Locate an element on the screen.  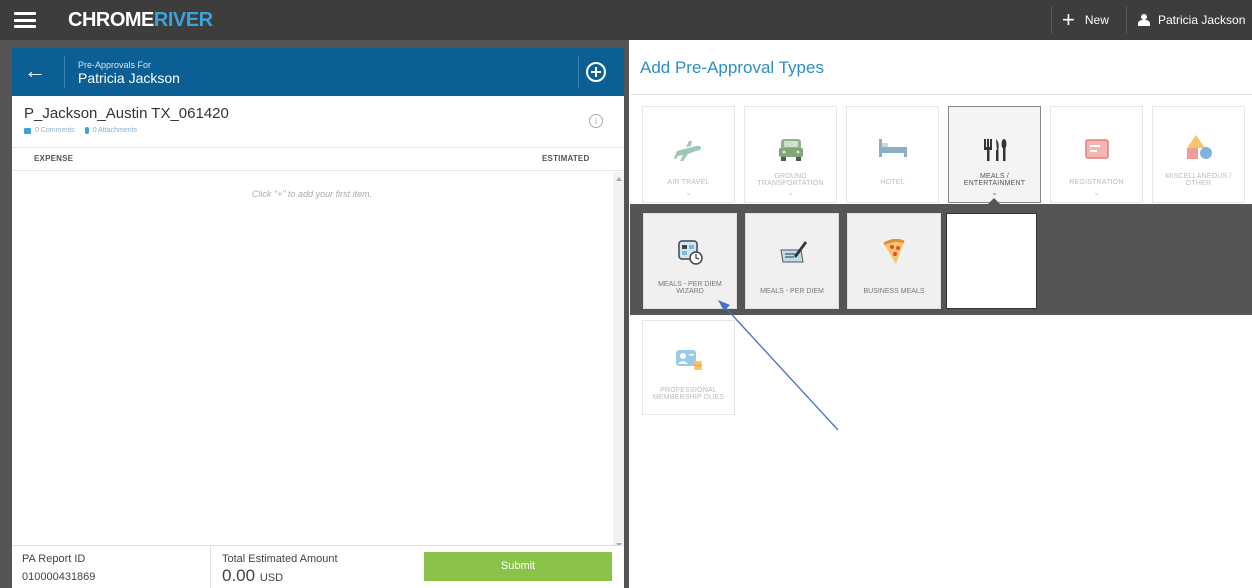
subtile-meals-per-diem-wizard: MEALS - PER DIEM WIZARD is located at coordinates (690, 261).